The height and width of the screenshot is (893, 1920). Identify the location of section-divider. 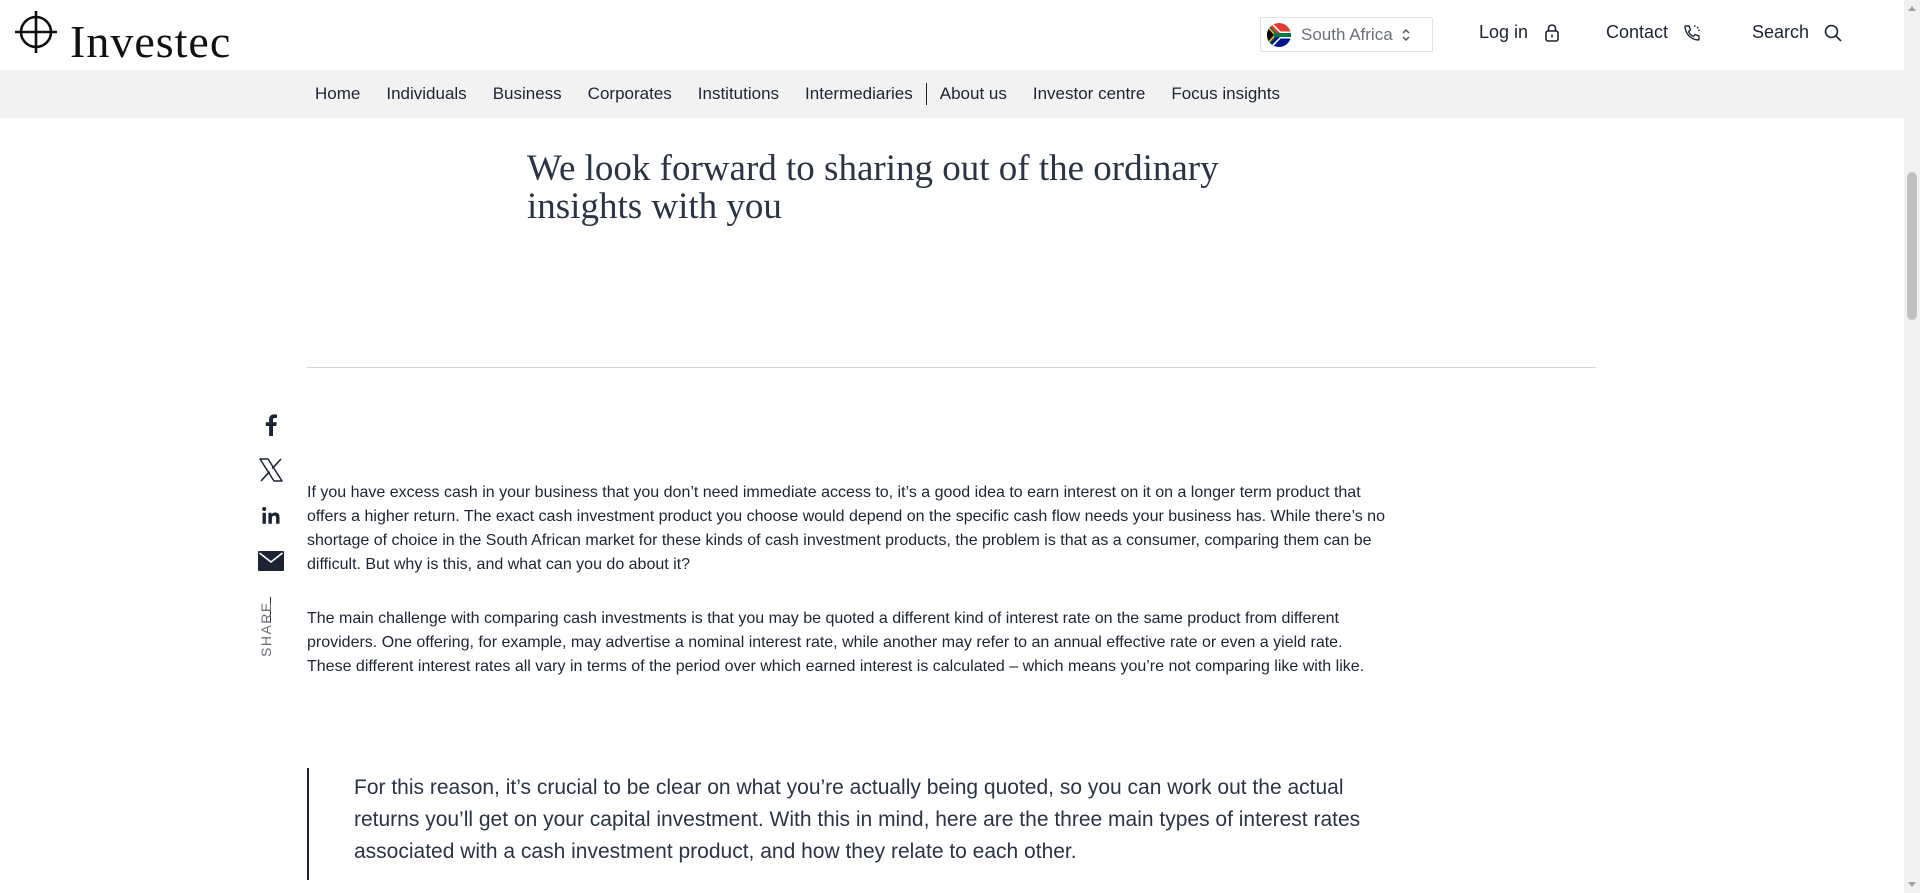
(951, 367).